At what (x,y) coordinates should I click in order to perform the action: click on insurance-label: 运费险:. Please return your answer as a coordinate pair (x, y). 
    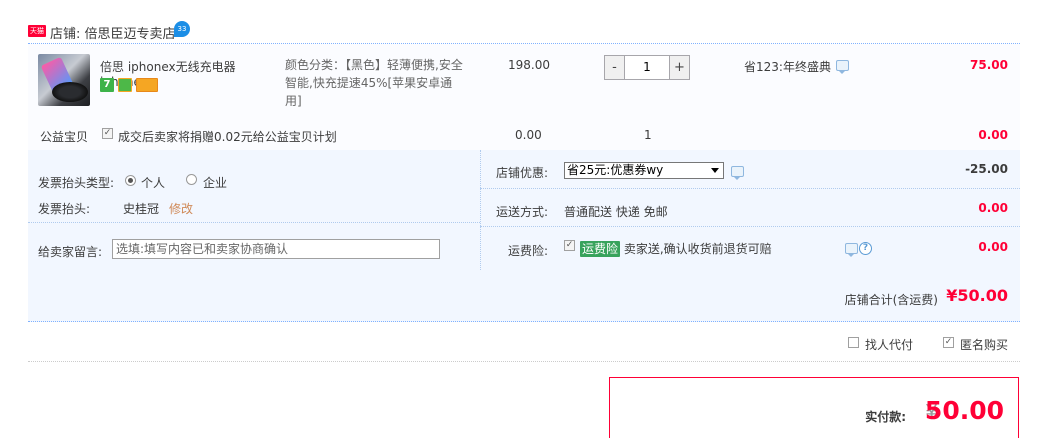
    Looking at the image, I should click on (528, 251).